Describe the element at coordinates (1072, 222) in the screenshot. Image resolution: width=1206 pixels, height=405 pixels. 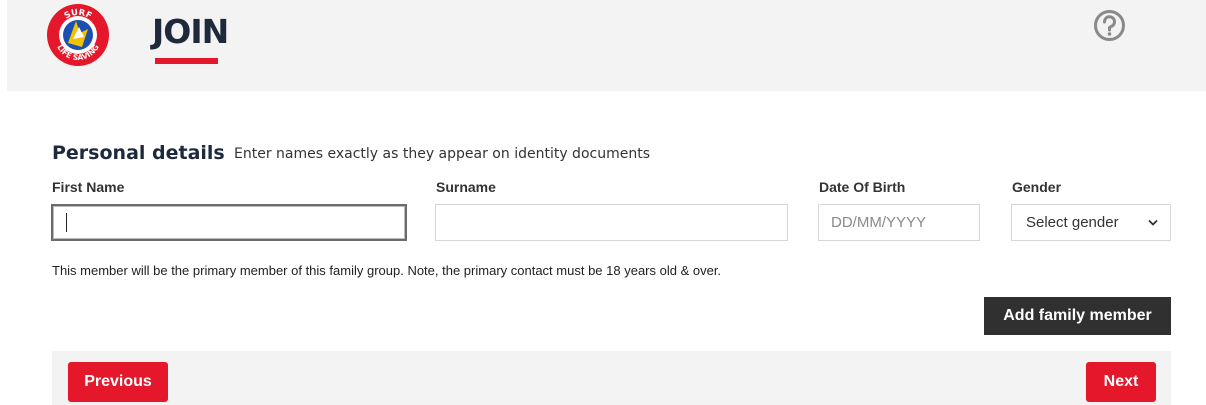
I see `gender-select-value: Select gender` at that location.